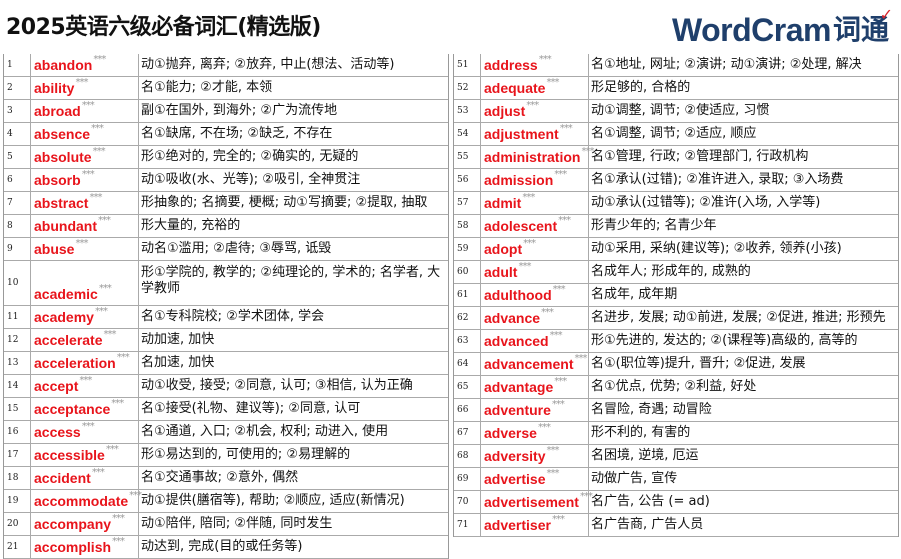  I want to click on word-cell: absence ***, so click(85, 134).